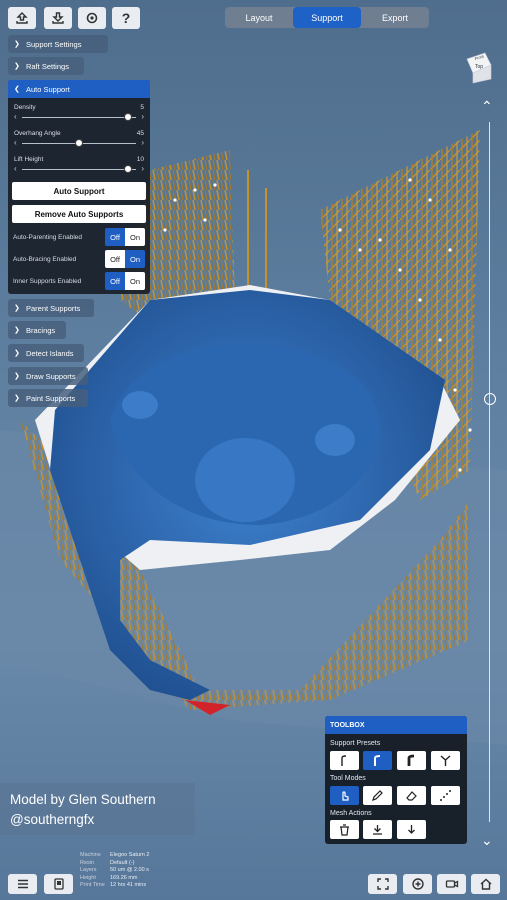 This screenshot has width=507, height=900. I want to click on line-tool-button, so click(445, 795).